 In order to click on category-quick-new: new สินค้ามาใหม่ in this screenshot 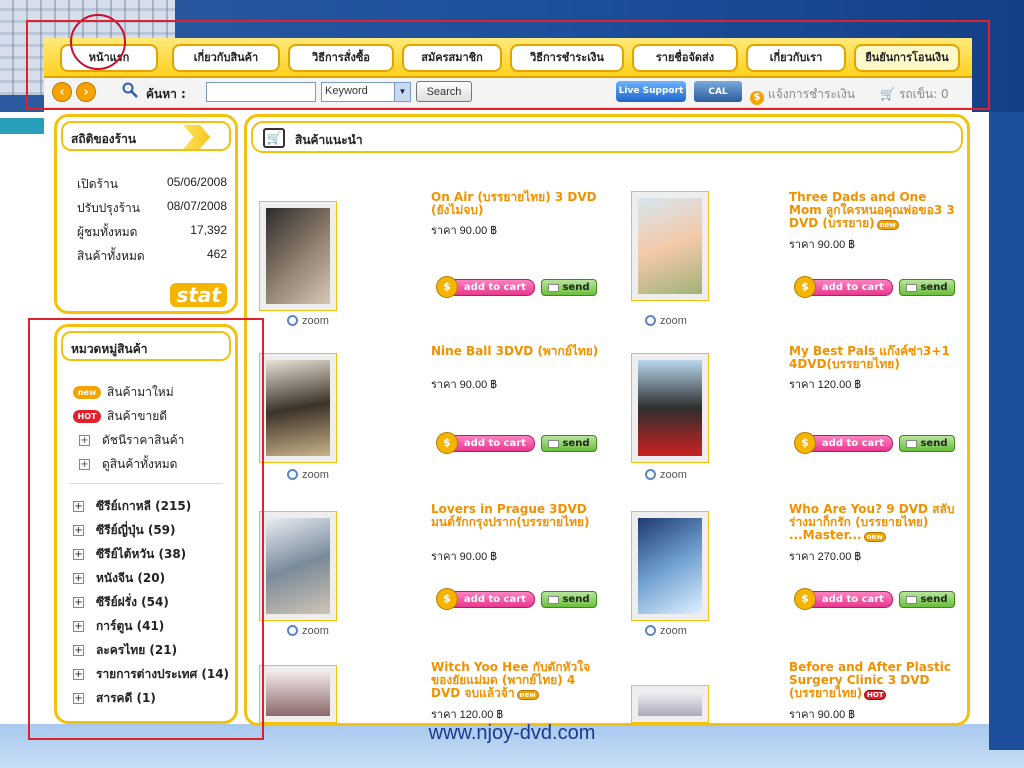, I will do `click(123, 392)`.